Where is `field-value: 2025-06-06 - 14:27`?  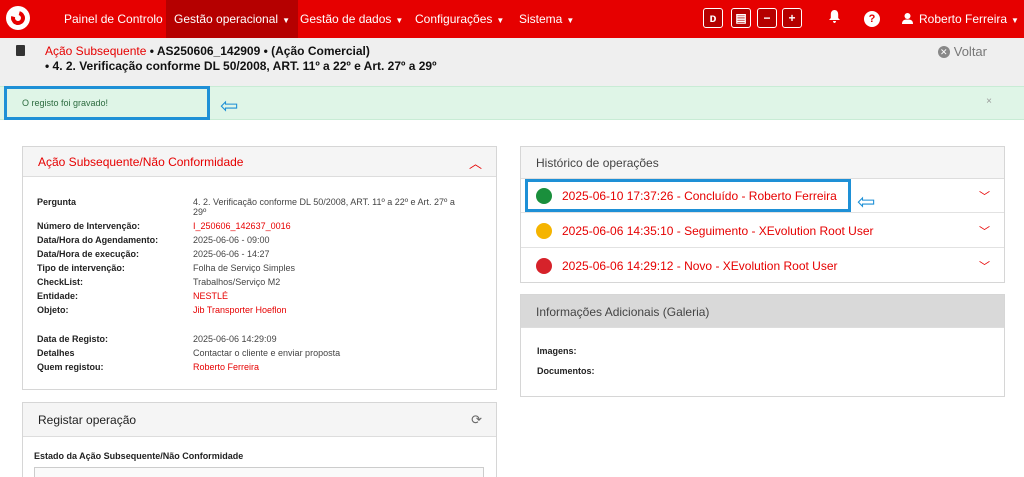
field-value: 2025-06-06 - 14:27 is located at coordinates (231, 254).